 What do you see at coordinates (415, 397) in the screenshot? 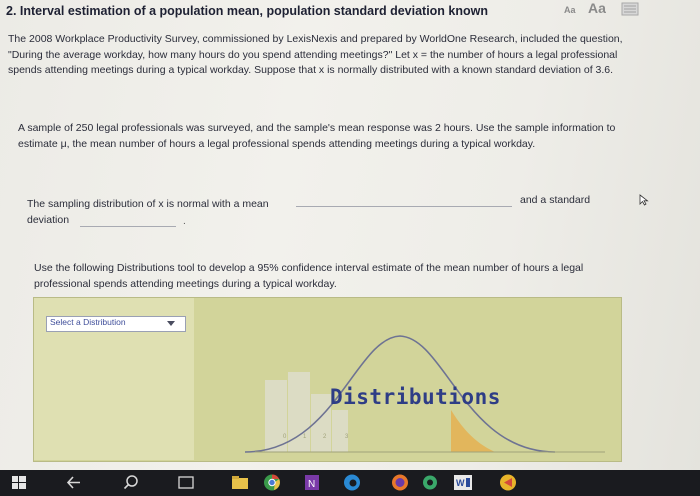
I see `distributions-banner: Distributions` at bounding box center [415, 397].